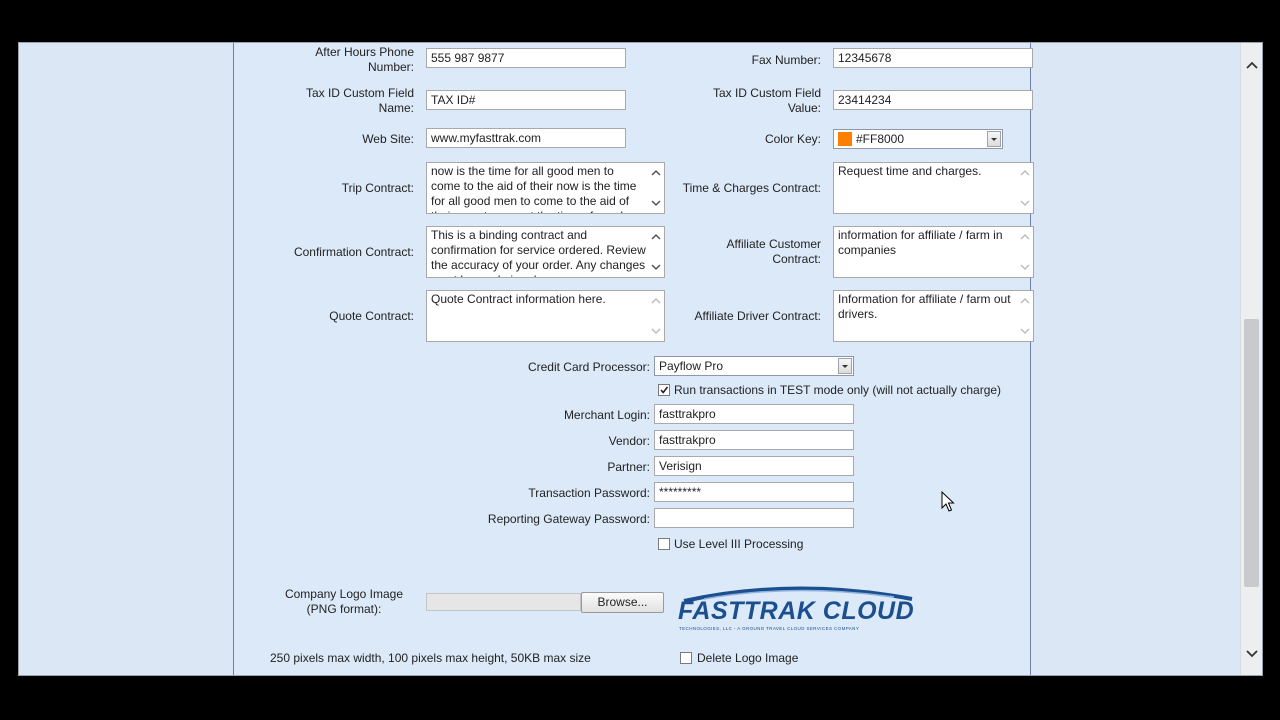 The height and width of the screenshot is (720, 1280). Describe the element at coordinates (748, 658) in the screenshot. I see `delete-logo-label: Delete Logo Image` at that location.